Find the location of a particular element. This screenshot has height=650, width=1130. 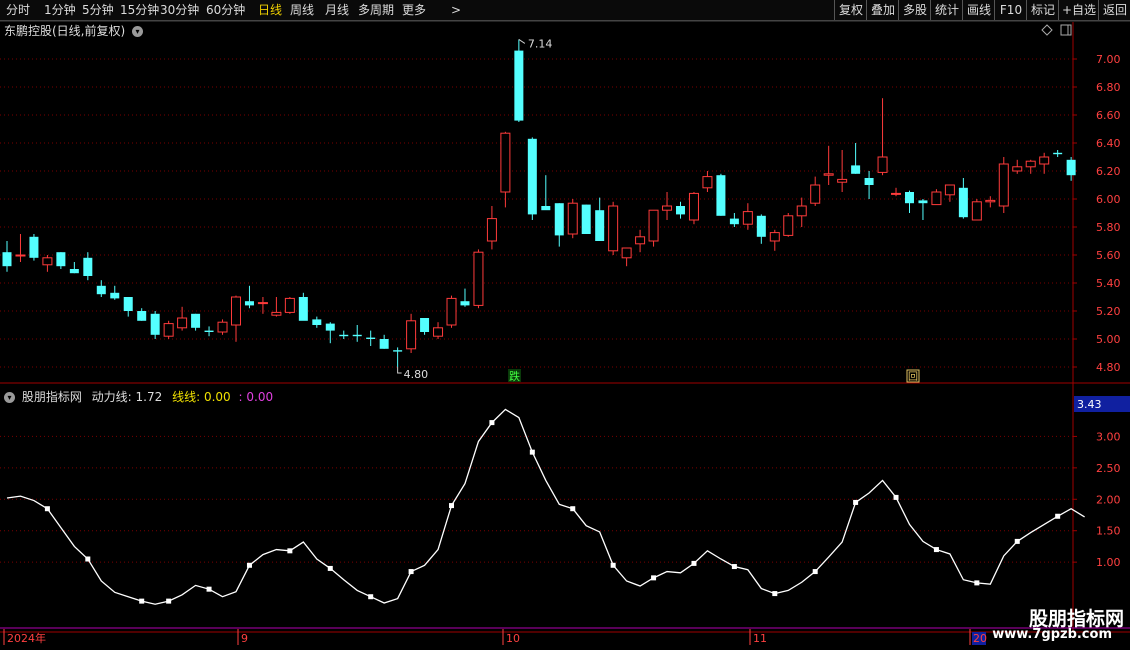

signal-die: 跌 is located at coordinates (514, 376).